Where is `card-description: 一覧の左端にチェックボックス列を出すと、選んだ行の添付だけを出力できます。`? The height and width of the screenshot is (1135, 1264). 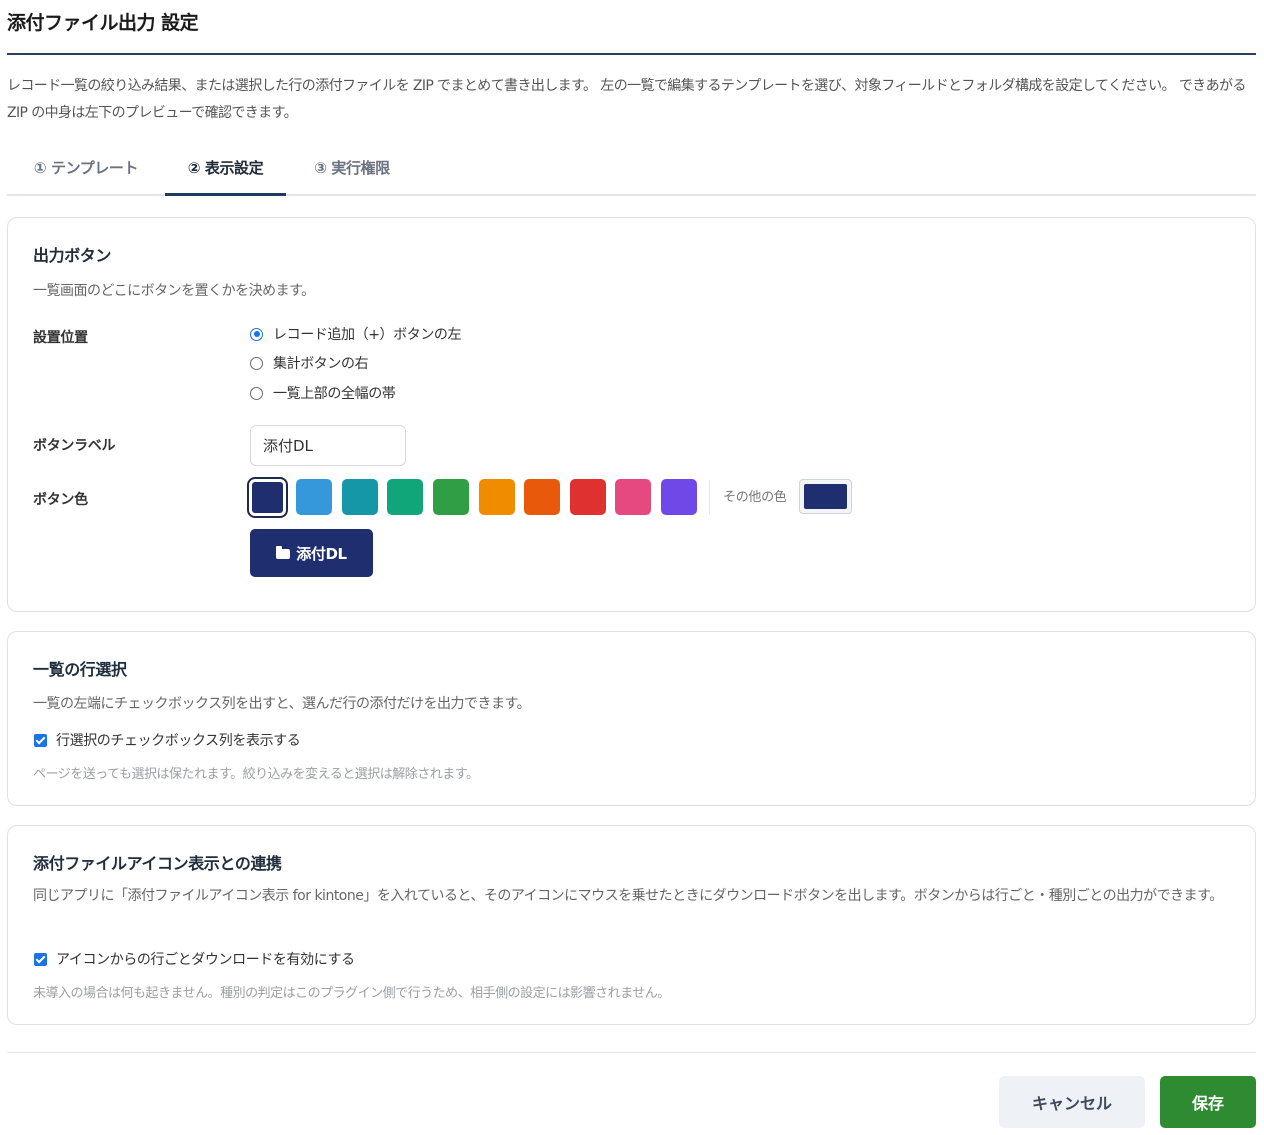
card-description: 一覧の左端にチェックボックス列を出すと、選んだ行の添付だけを出力できます。 is located at coordinates (282, 704).